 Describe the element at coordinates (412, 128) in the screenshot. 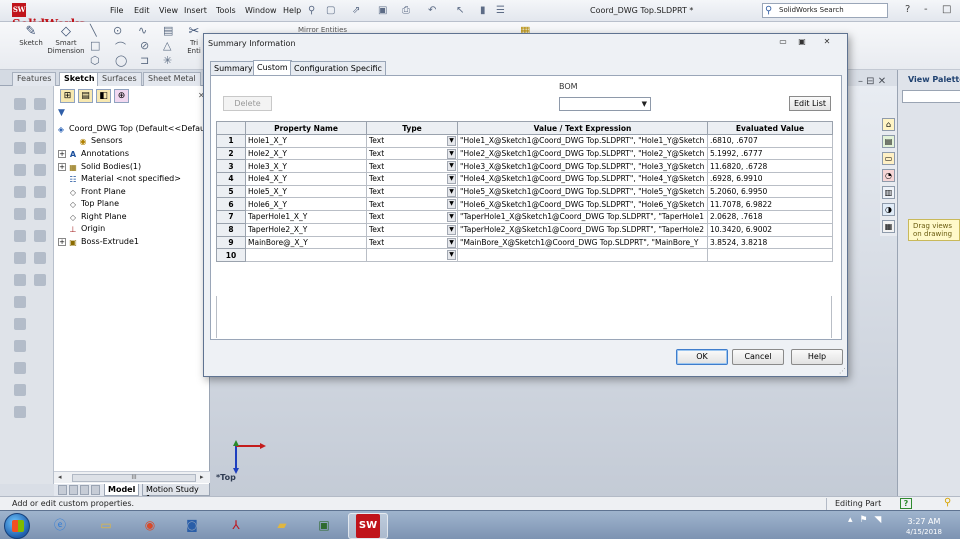

I see `column-header-type: Type` at that location.